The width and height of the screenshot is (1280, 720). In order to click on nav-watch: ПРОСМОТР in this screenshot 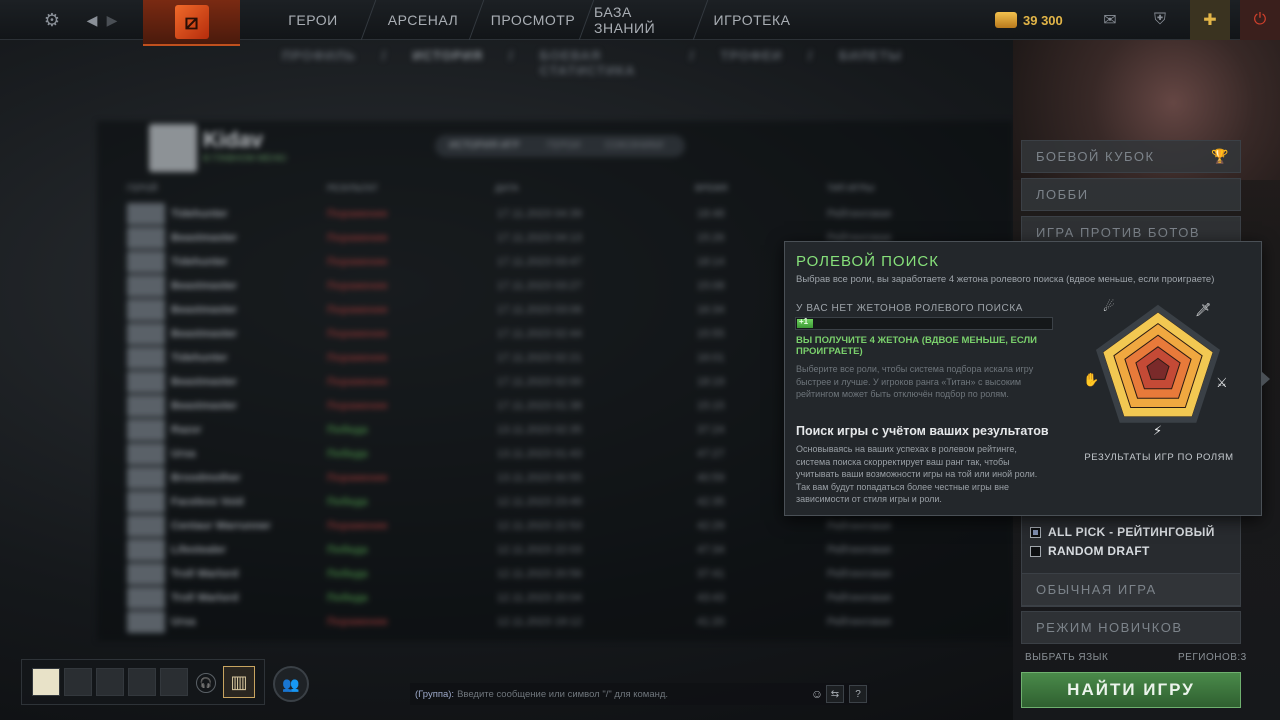, I will do `click(533, 20)`.